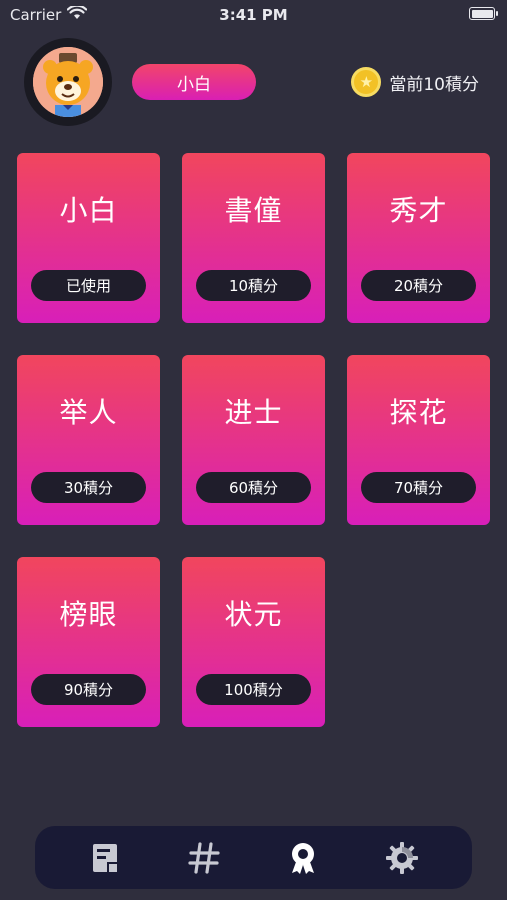 This screenshot has height=900, width=507. What do you see at coordinates (253, 614) in the screenshot?
I see `level-card-title: 状元` at bounding box center [253, 614].